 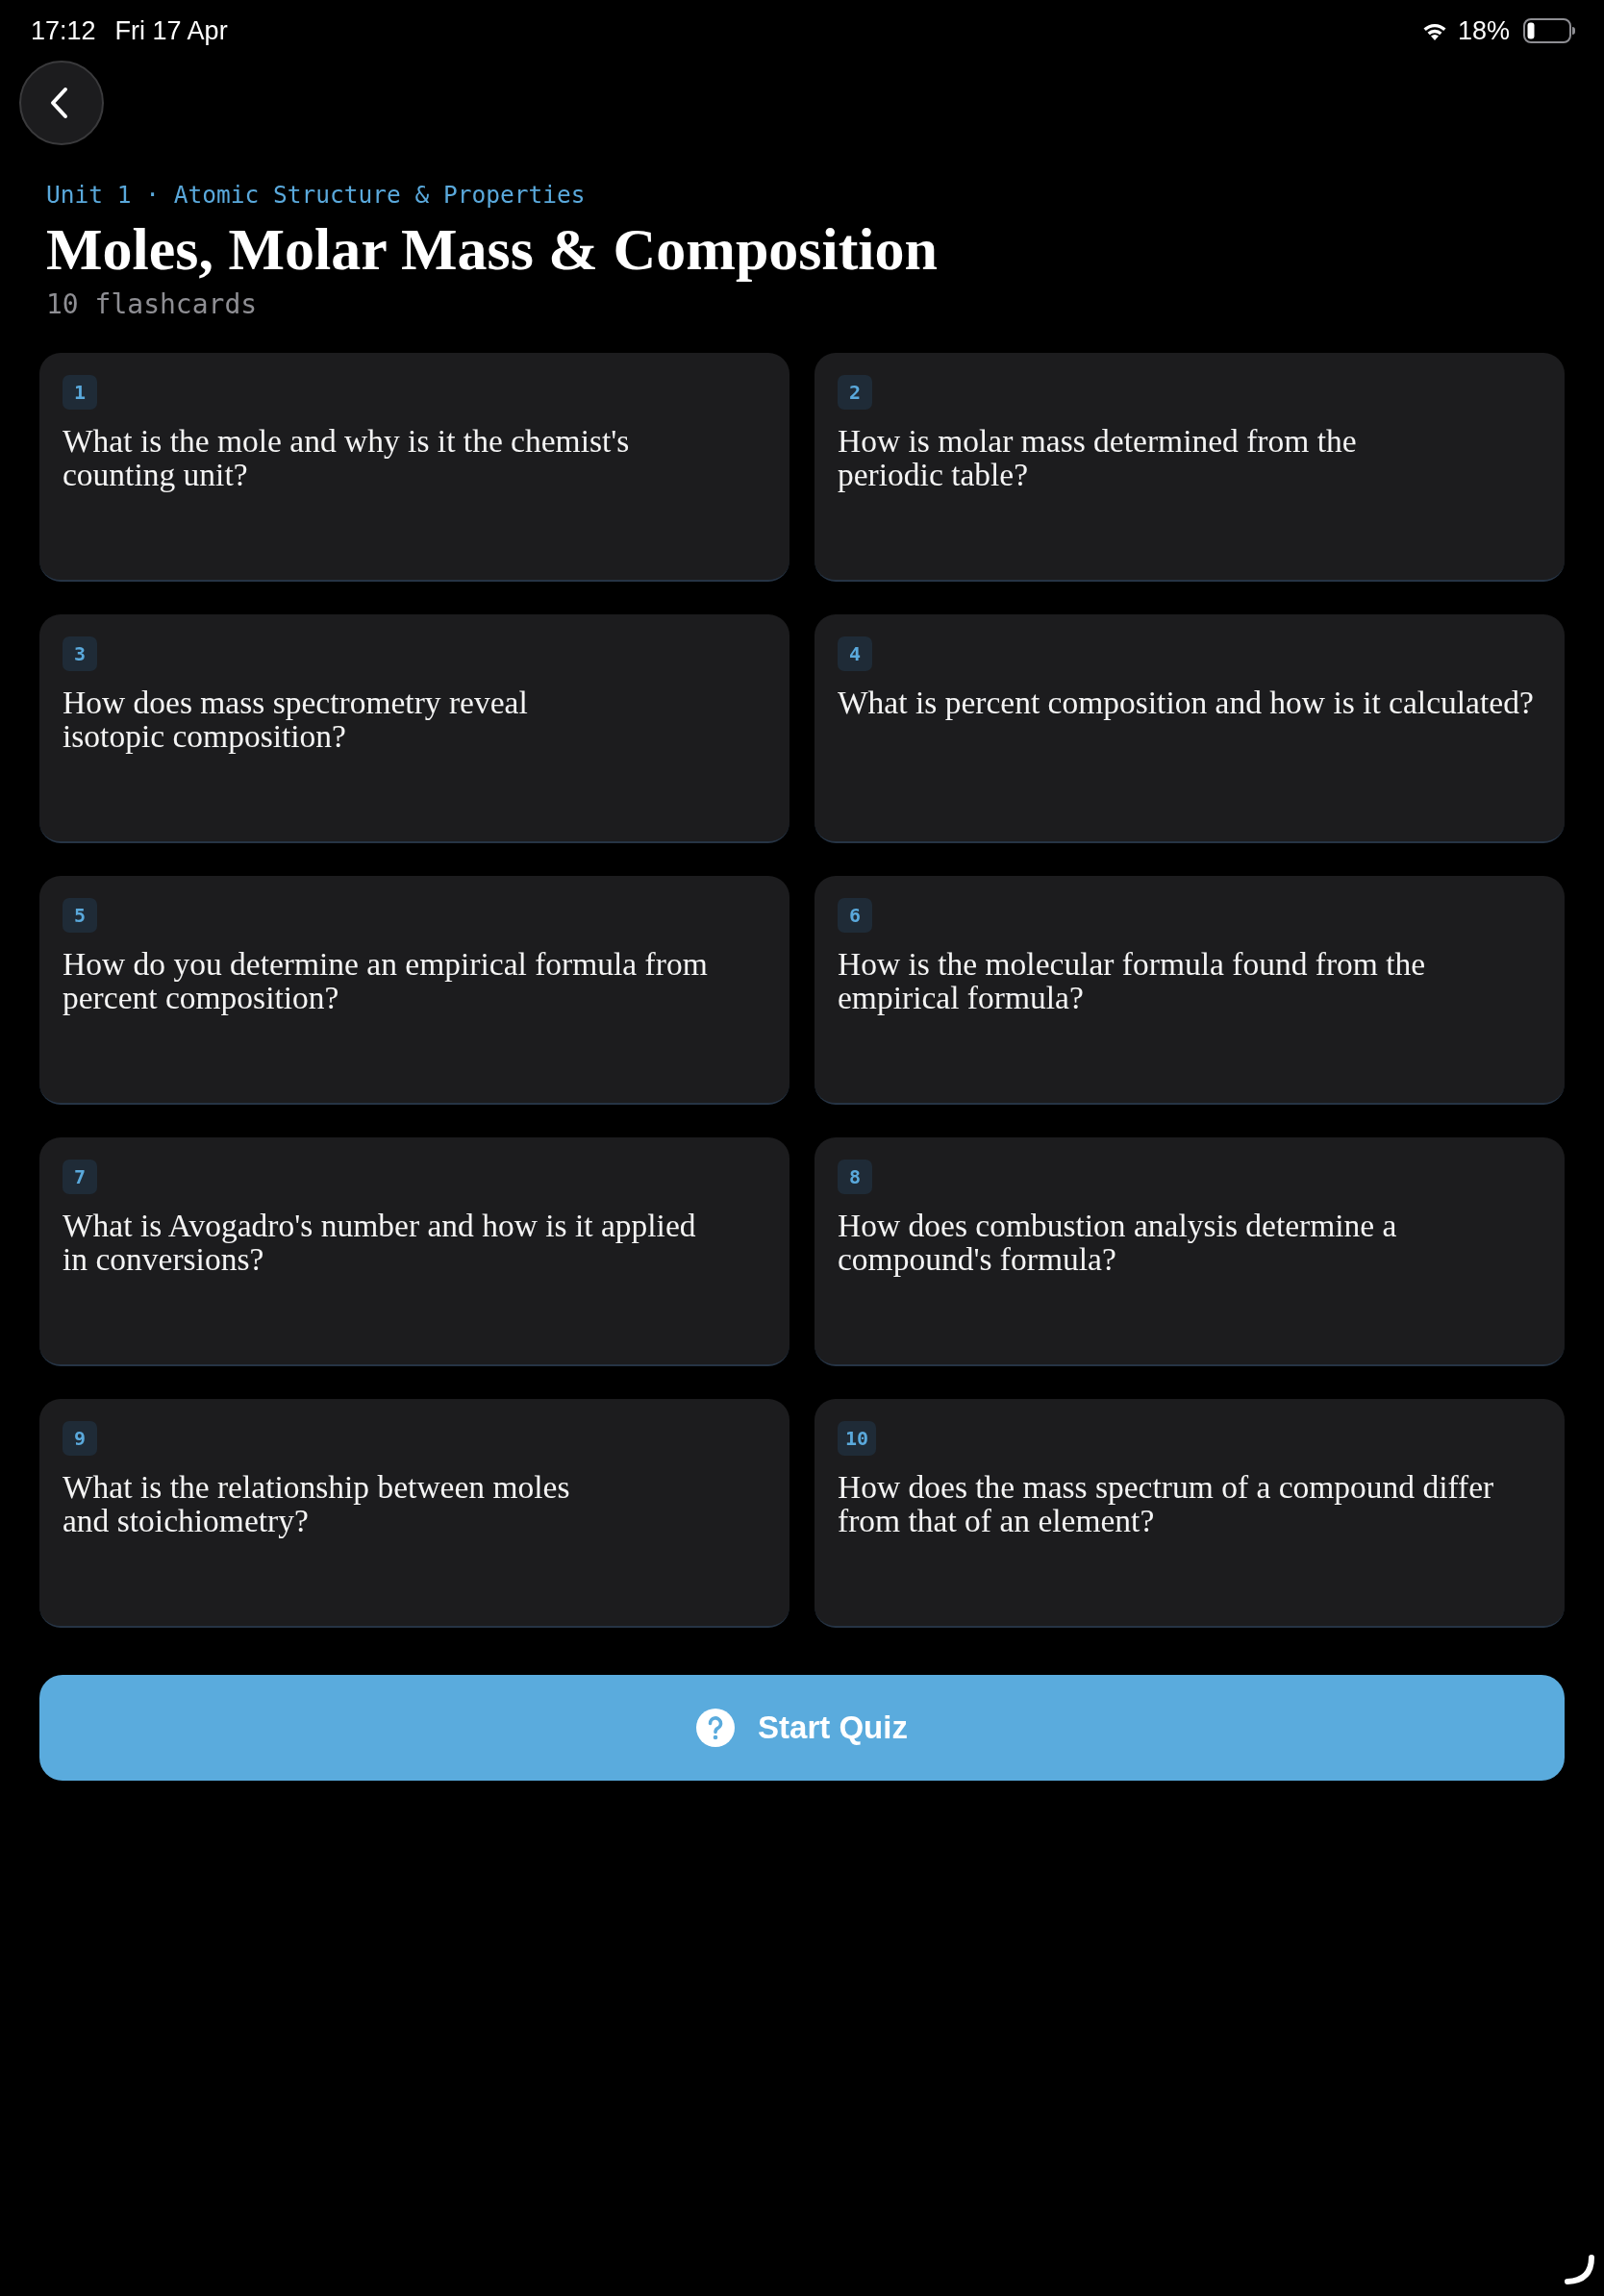 I want to click on question-text: How do you determine an empirical formula from percent composition?, so click(x=386, y=980).